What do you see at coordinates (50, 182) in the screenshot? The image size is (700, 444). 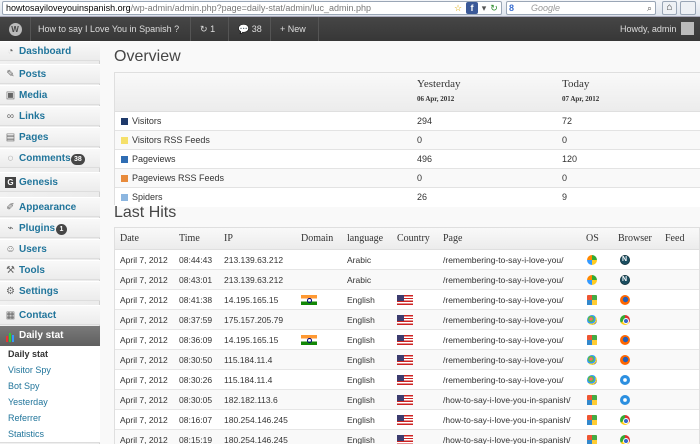 I see `sidebar-item-genesis: G Genesis` at bounding box center [50, 182].